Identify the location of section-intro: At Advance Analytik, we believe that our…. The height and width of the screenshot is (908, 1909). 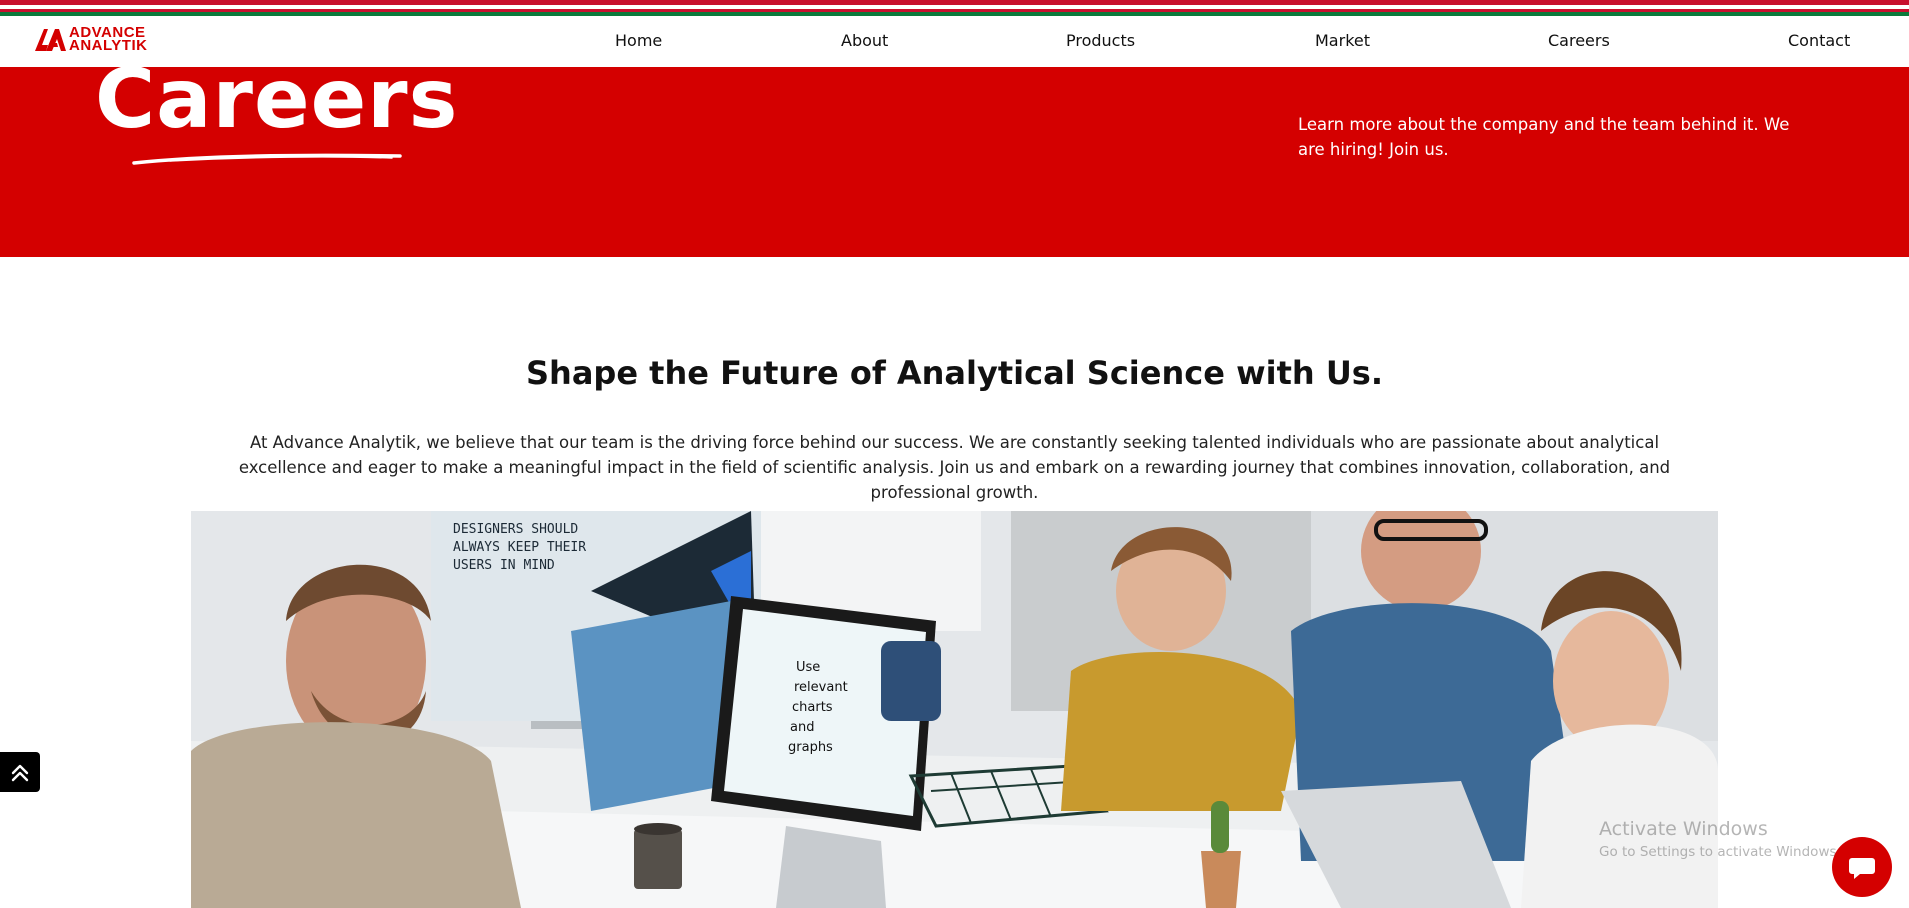
(954, 467).